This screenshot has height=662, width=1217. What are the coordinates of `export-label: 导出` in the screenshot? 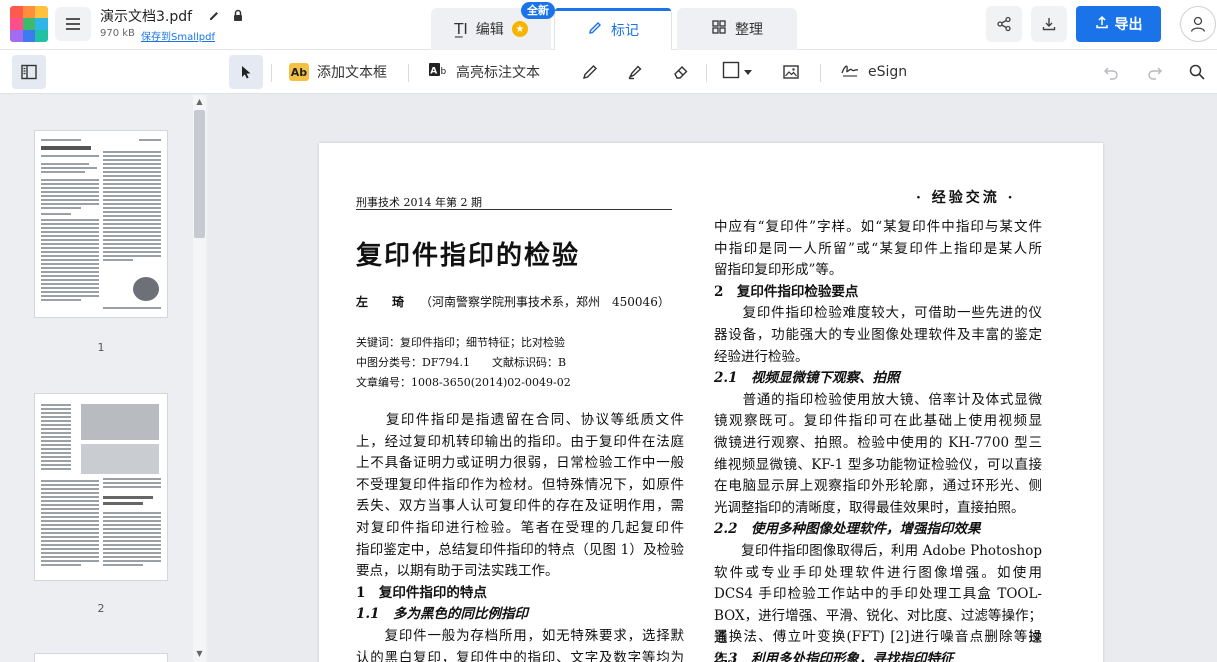 It's located at (1128, 25).